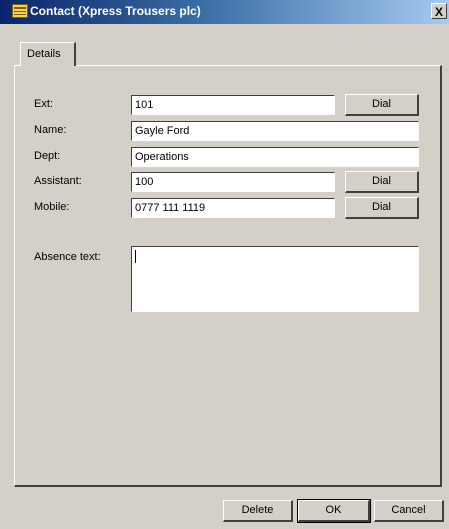 Image resolution: width=449 pixels, height=529 pixels. What do you see at coordinates (382, 105) in the screenshot?
I see `ext-dial-button: Dial` at bounding box center [382, 105].